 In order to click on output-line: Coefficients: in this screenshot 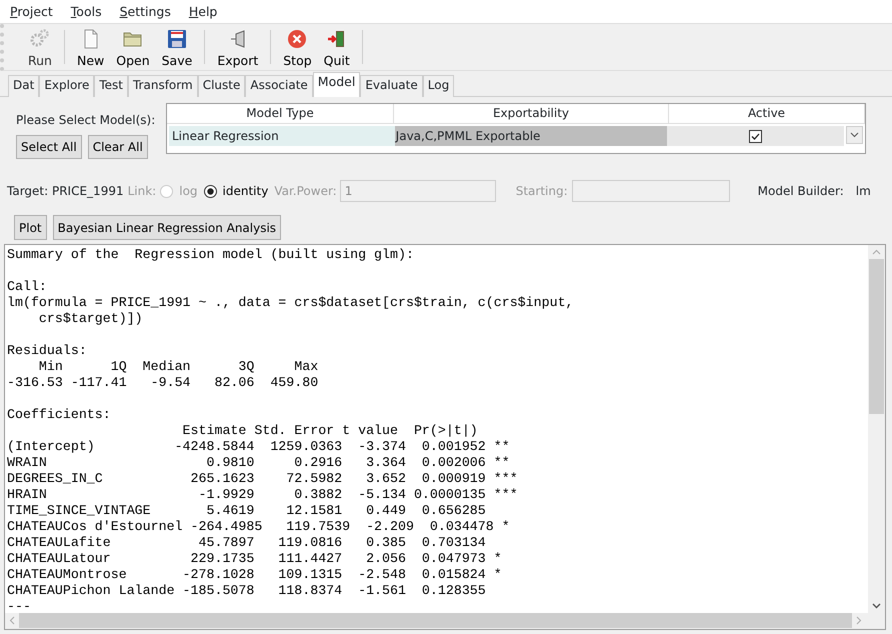, I will do `click(59, 415)`.